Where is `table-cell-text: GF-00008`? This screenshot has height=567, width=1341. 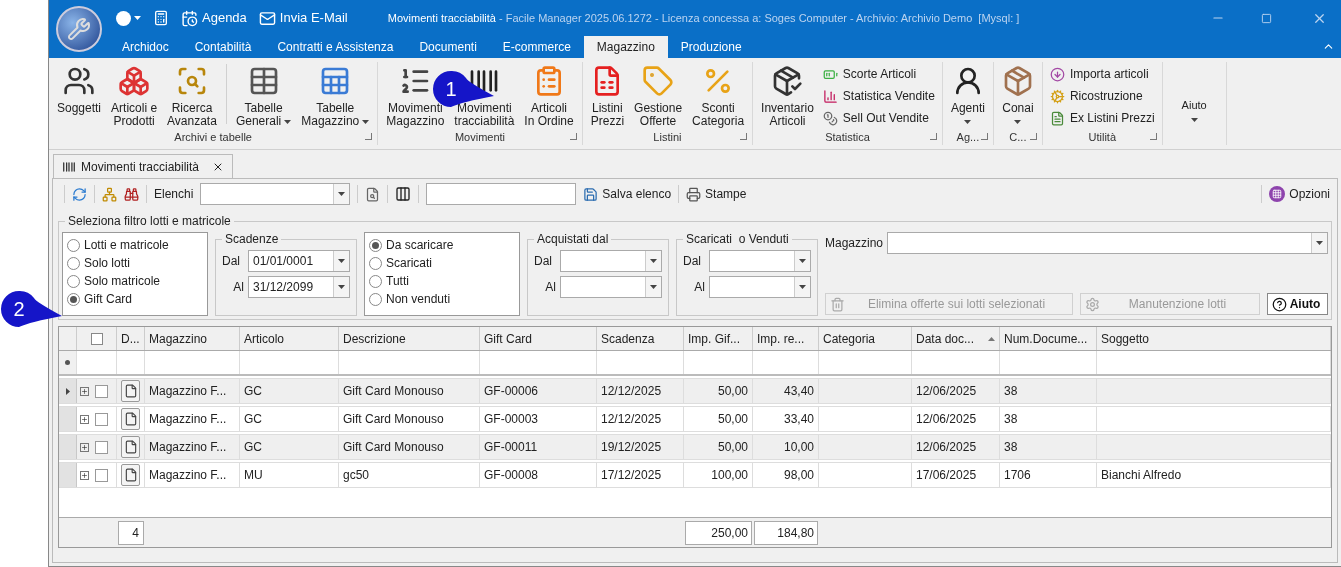
table-cell-text: GF-00008 is located at coordinates (511, 475).